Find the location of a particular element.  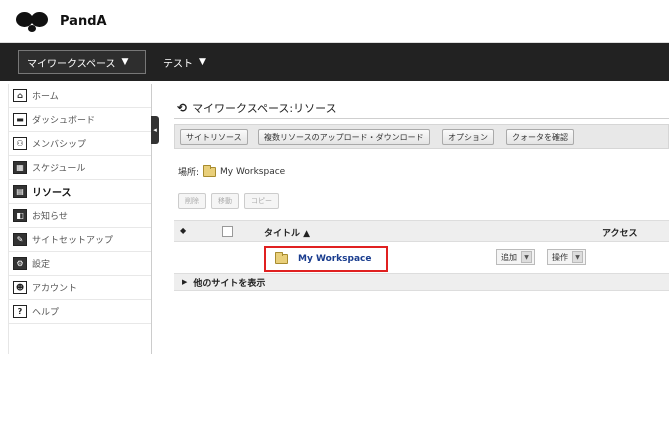

sidebar-collapse-icon: ◂ is located at coordinates (155, 130).